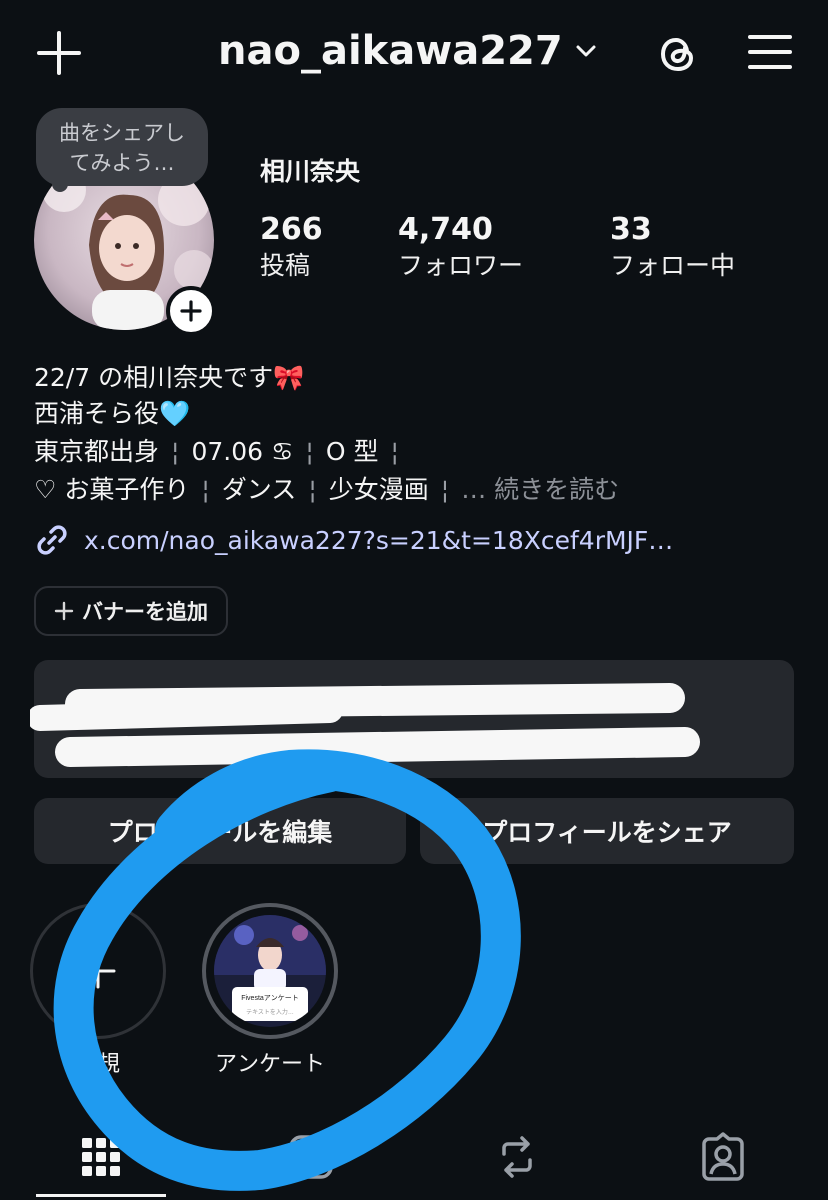 The height and width of the screenshot is (1200, 828). What do you see at coordinates (112, 489) in the screenshot?
I see `bio-hobby-1: ♡ お菓子作り` at bounding box center [112, 489].